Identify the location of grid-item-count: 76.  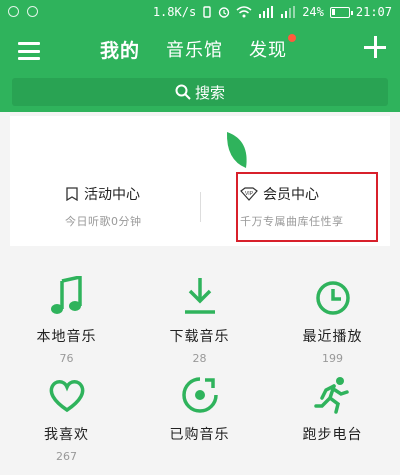
(66, 358).